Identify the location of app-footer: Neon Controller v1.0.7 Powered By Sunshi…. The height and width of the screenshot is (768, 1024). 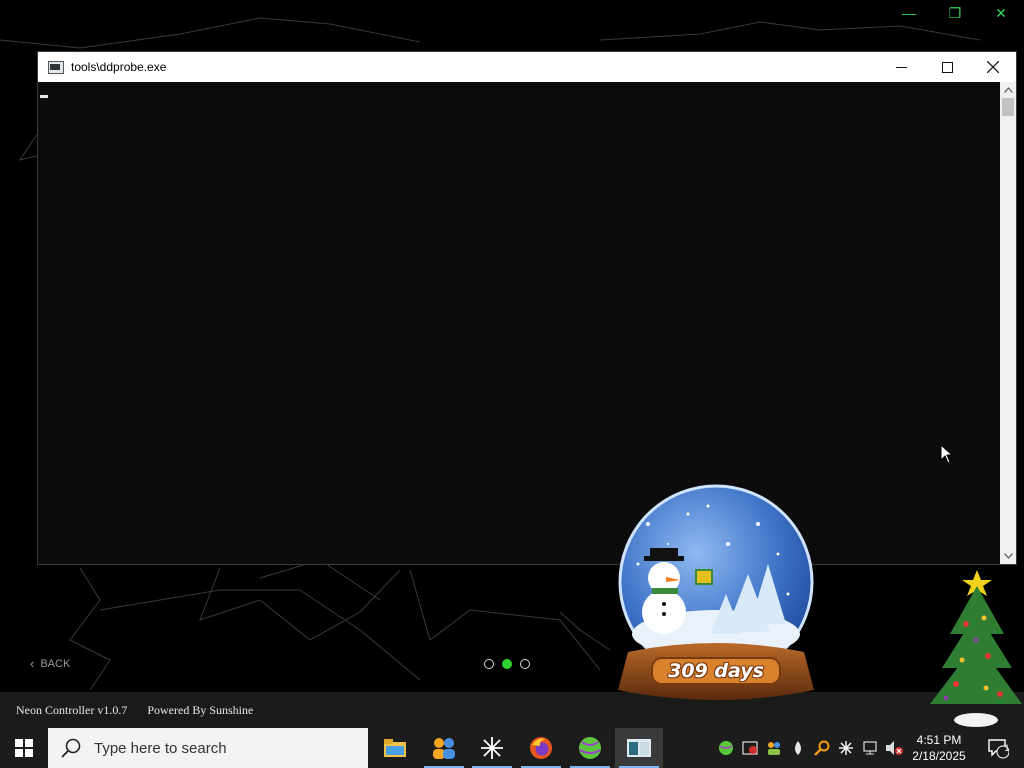
(512, 710).